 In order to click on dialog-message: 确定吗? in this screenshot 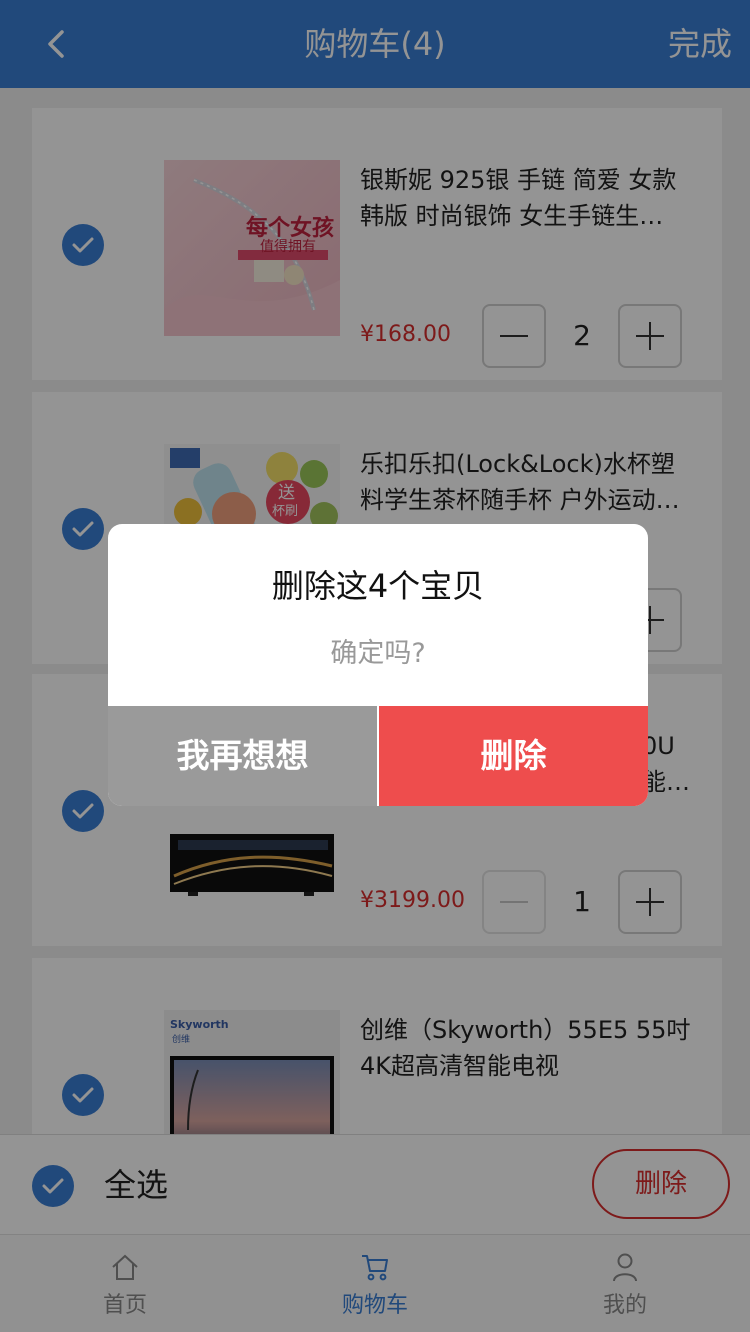, I will do `click(378, 653)`.